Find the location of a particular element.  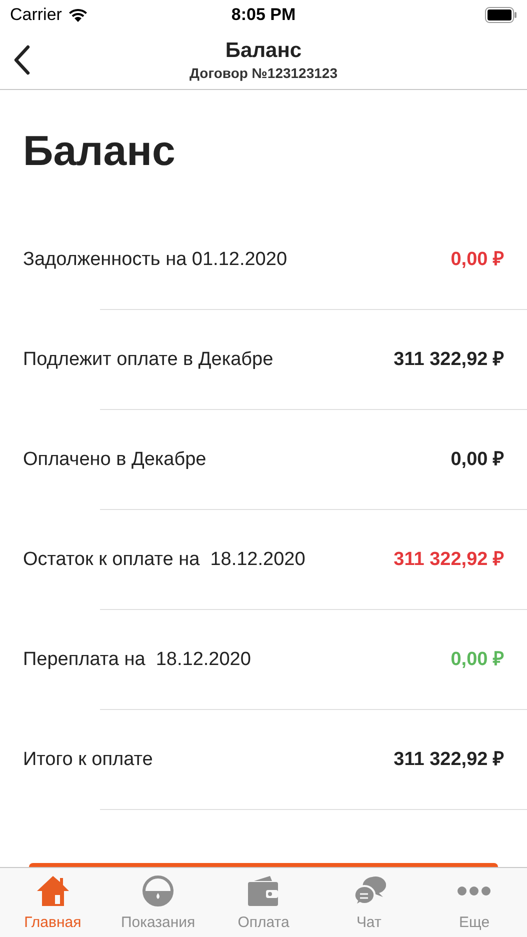

back-icon is located at coordinates (22, 60).